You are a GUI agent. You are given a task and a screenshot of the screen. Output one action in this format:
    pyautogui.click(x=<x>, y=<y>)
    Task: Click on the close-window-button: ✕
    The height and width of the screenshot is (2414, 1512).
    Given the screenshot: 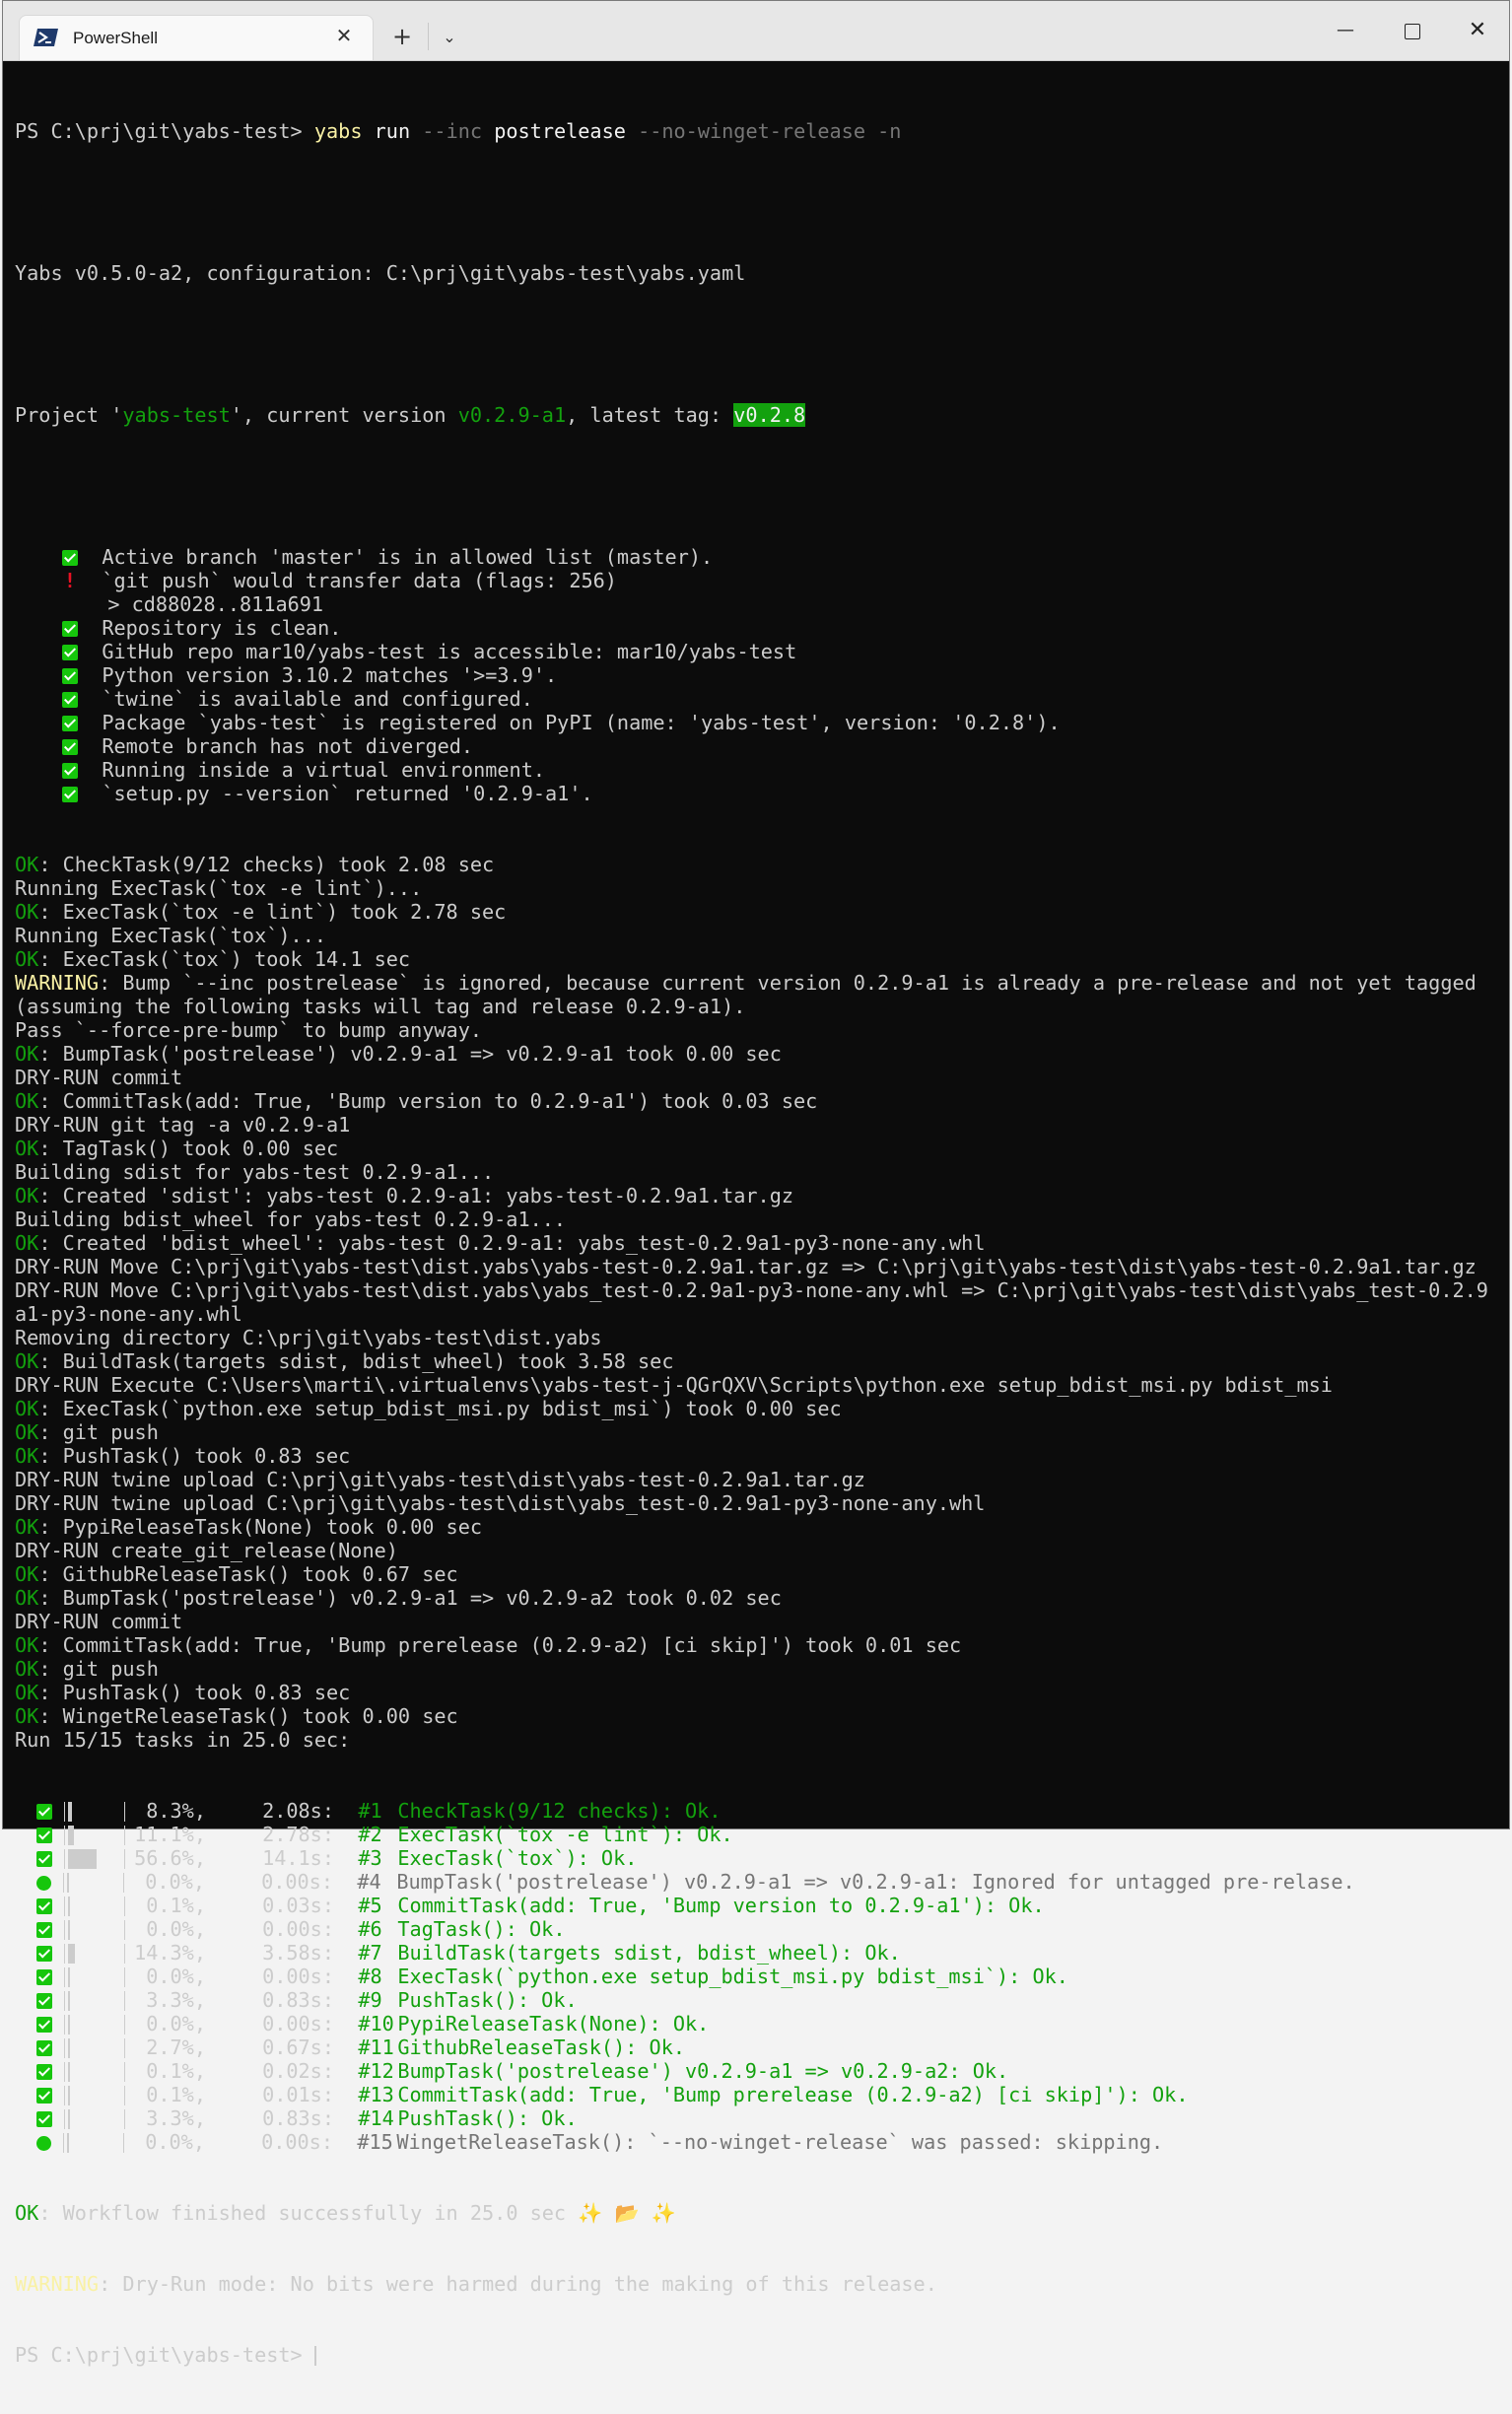 What is the action you would take?
    pyautogui.click(x=1477, y=31)
    